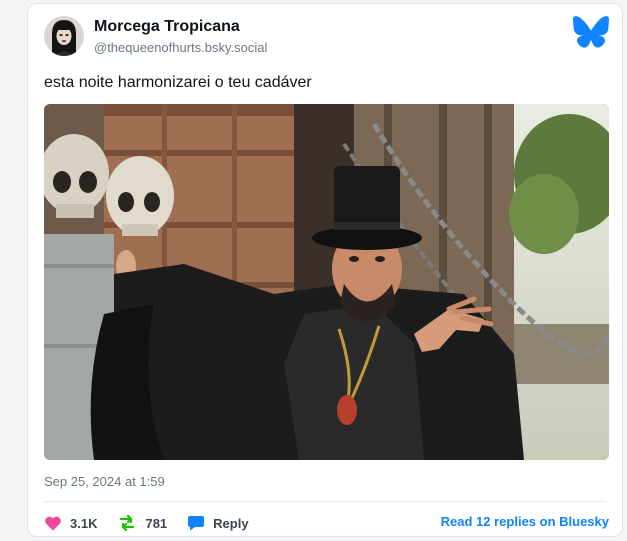 This screenshot has width=627, height=541. I want to click on reply-label: Reply, so click(231, 523).